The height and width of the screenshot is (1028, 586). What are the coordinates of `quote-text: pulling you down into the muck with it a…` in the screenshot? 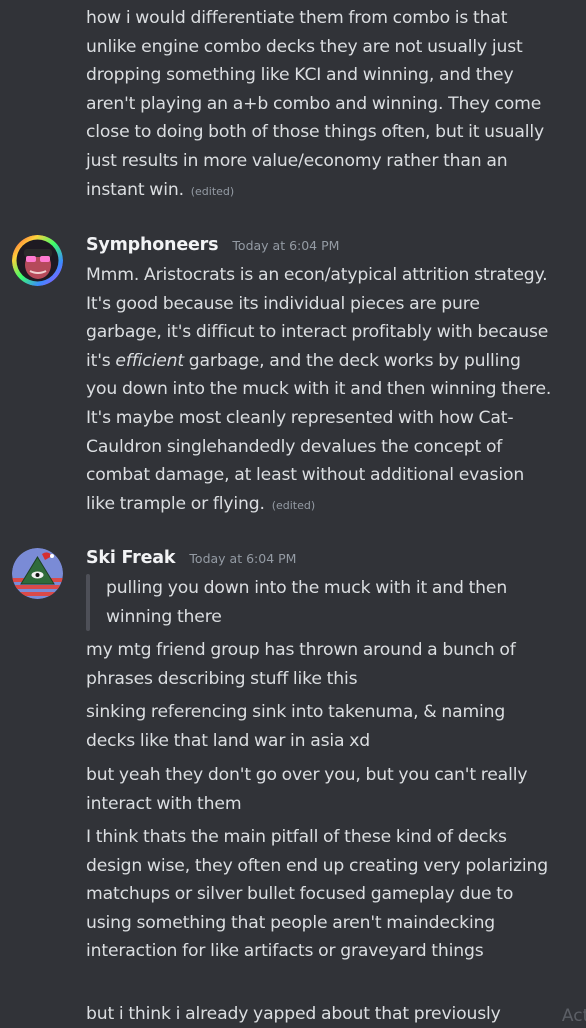 It's located at (307, 602).